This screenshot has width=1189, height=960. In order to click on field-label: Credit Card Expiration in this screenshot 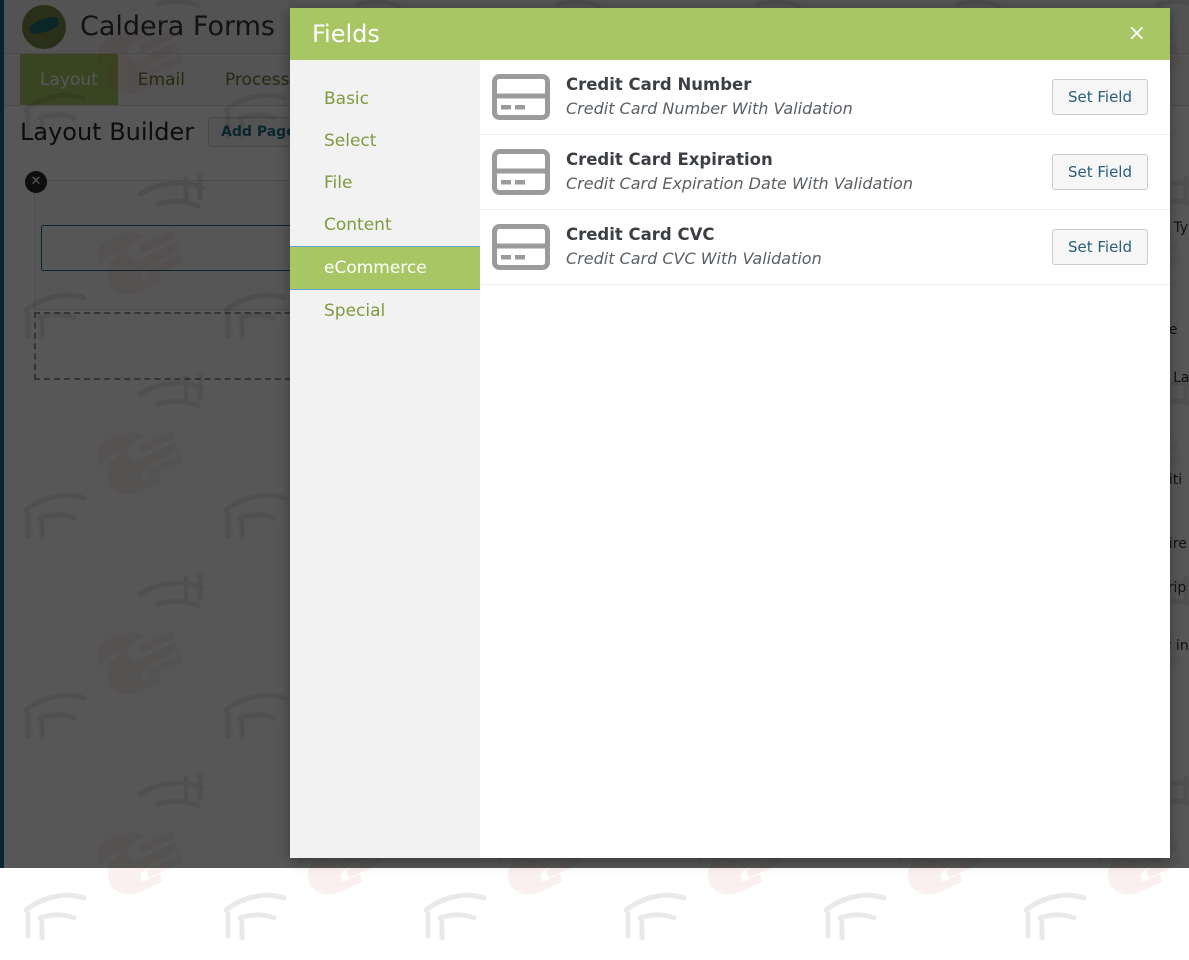, I will do `click(669, 160)`.